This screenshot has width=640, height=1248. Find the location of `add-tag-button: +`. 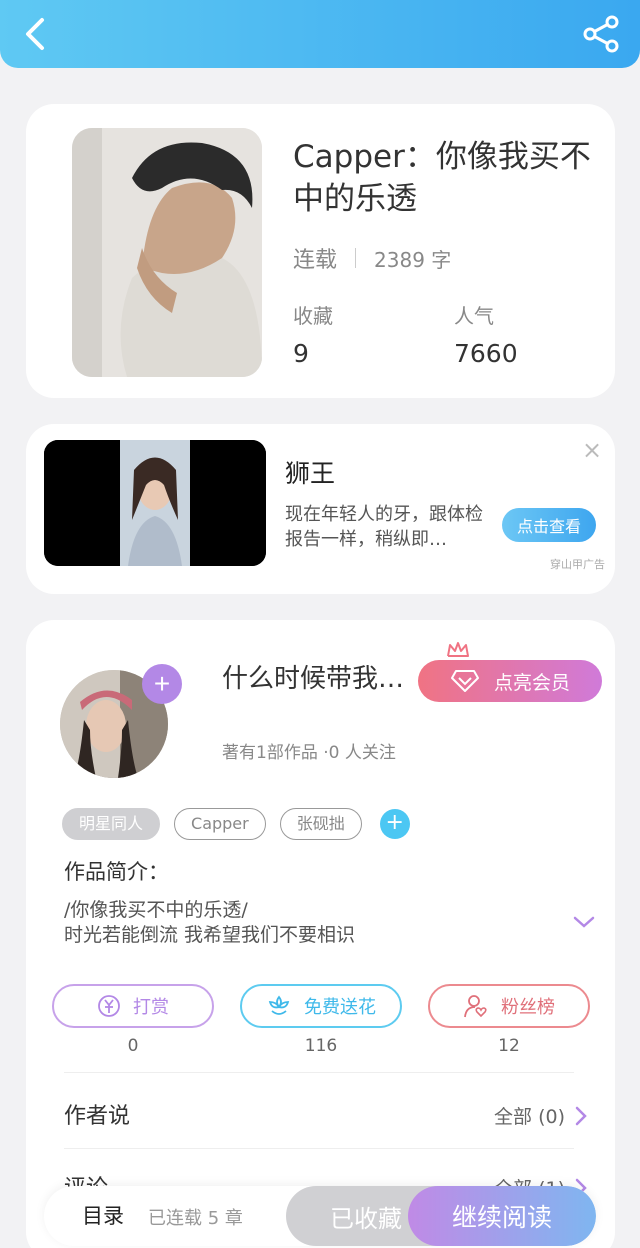

add-tag-button: + is located at coordinates (394, 824).